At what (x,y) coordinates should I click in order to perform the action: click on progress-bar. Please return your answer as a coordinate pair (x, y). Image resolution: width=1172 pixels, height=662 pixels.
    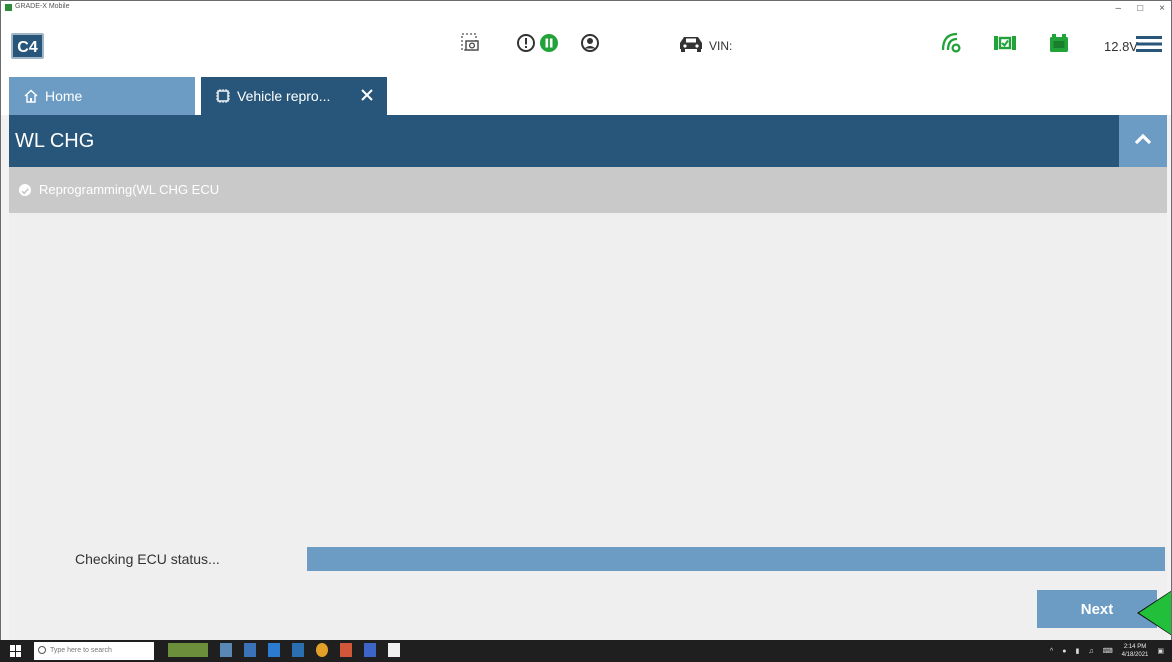
    Looking at the image, I should click on (736, 559).